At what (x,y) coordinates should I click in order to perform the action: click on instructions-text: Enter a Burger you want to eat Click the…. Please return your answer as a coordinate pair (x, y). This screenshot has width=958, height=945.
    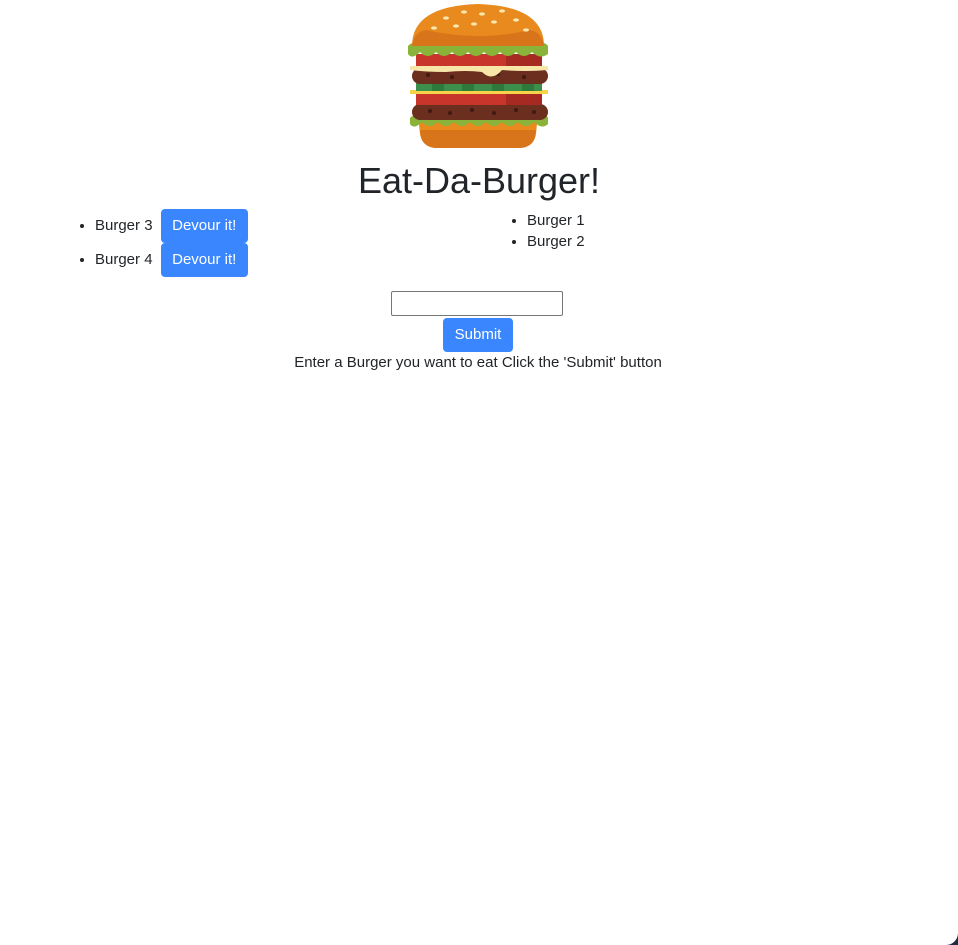
    Looking at the image, I should click on (478, 362).